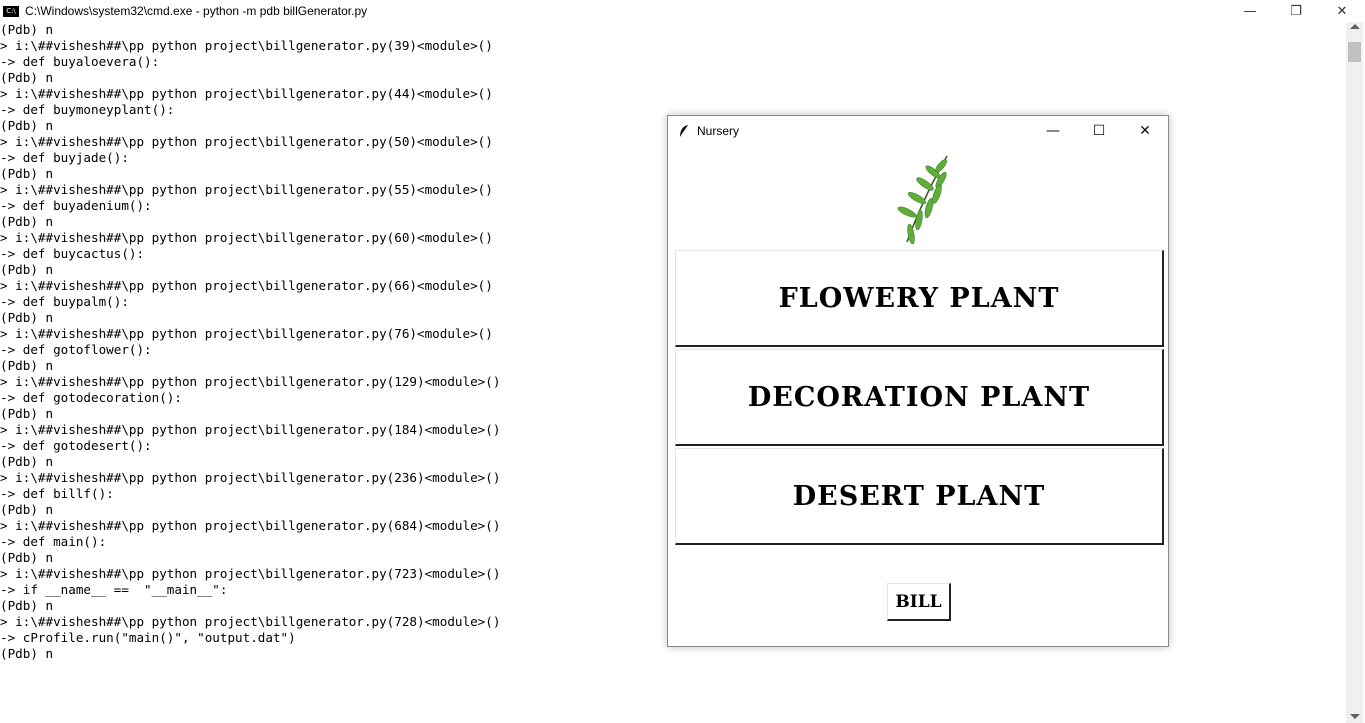 The width and height of the screenshot is (1365, 723). What do you see at coordinates (1355, 26) in the screenshot?
I see `scroll-up-arrow-icon` at bounding box center [1355, 26].